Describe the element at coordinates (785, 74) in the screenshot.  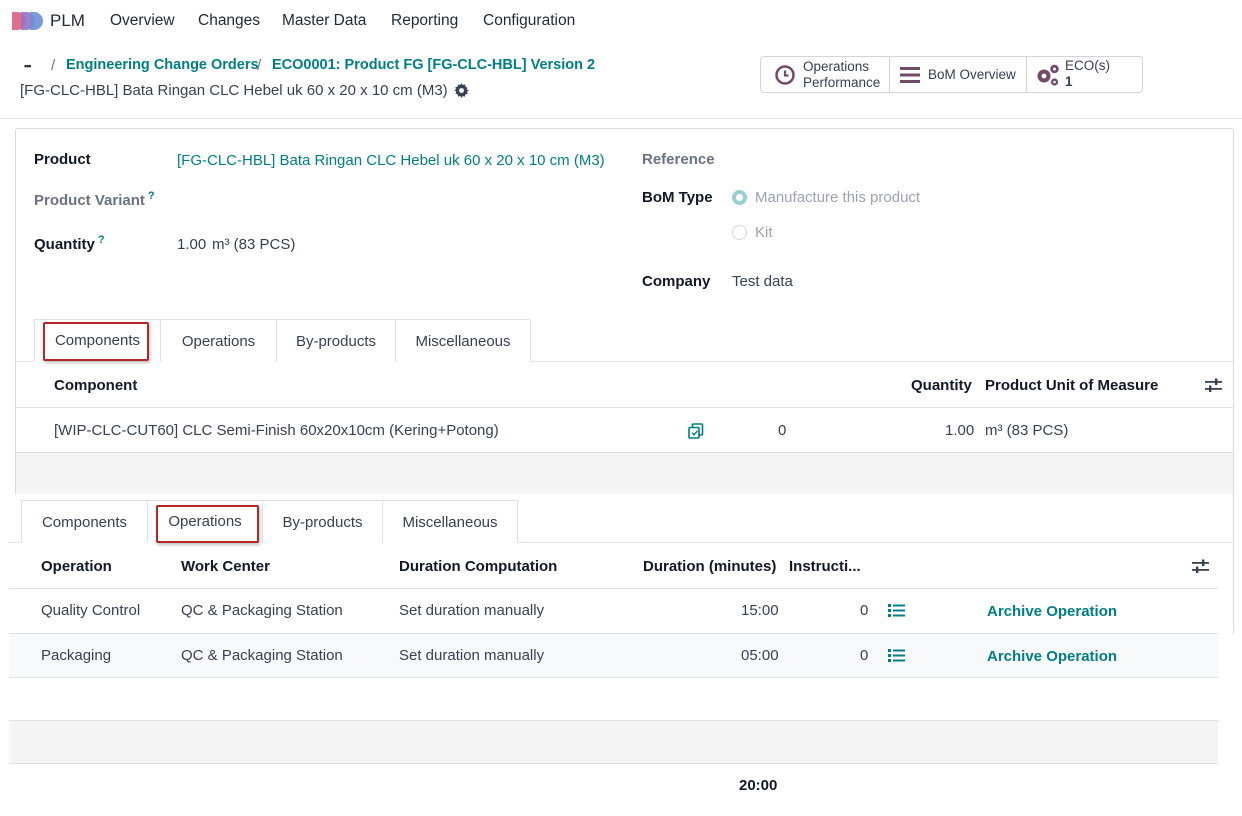
I see `clock-icon` at that location.